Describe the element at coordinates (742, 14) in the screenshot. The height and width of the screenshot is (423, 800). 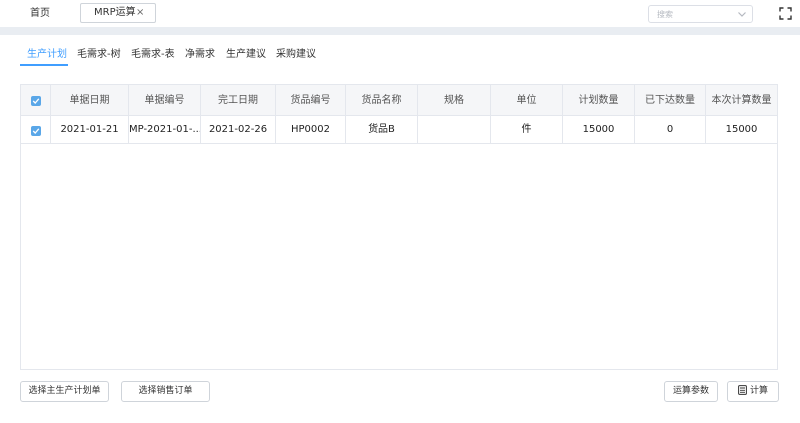
I see `chevron-down-icon` at that location.